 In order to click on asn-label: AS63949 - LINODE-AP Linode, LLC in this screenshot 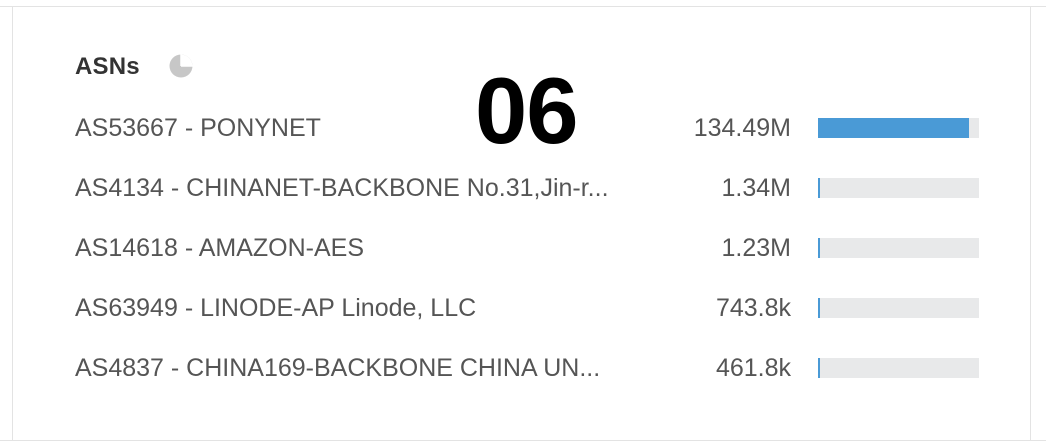, I will do `click(377, 308)`.